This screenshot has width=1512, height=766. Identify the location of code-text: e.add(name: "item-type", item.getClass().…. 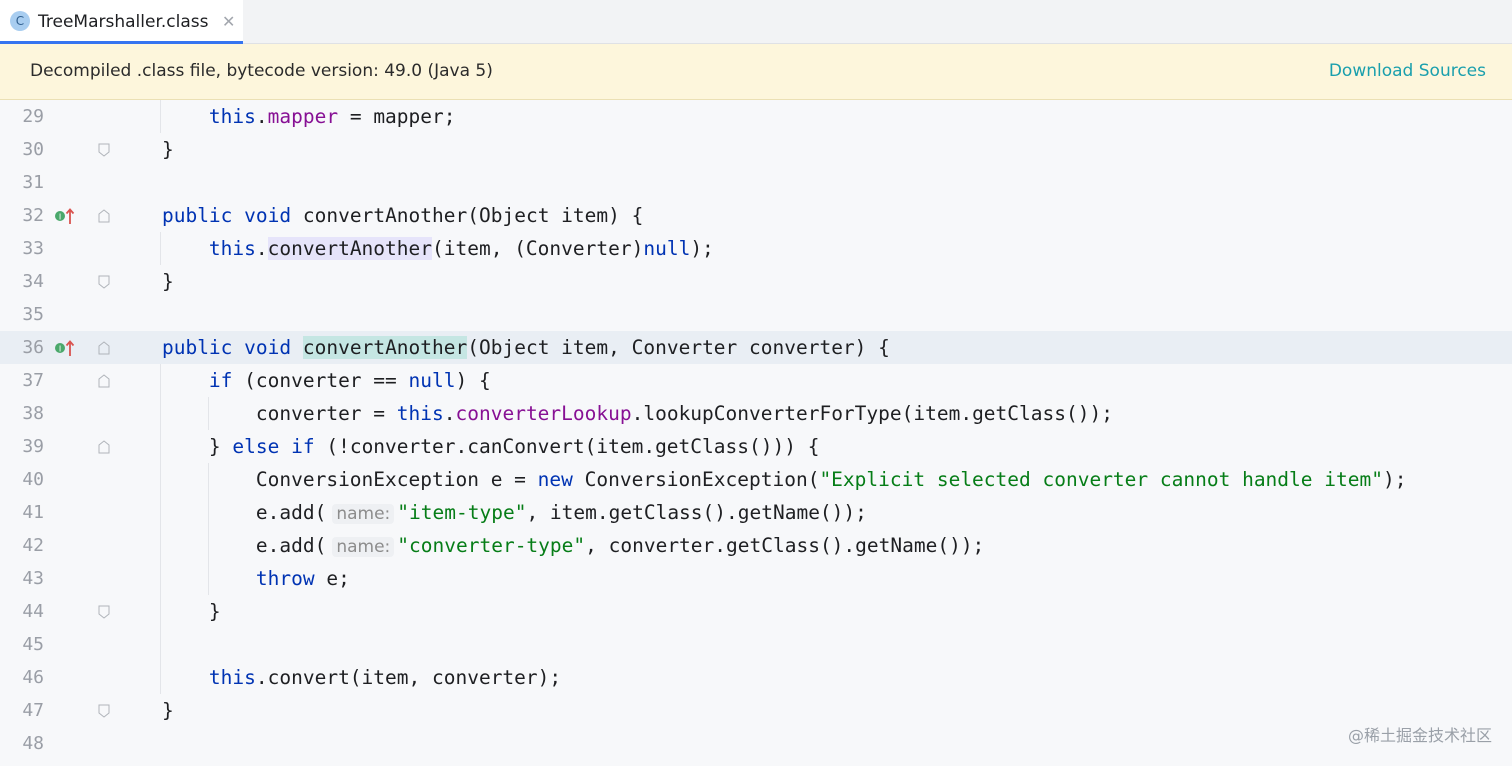
(561, 512).